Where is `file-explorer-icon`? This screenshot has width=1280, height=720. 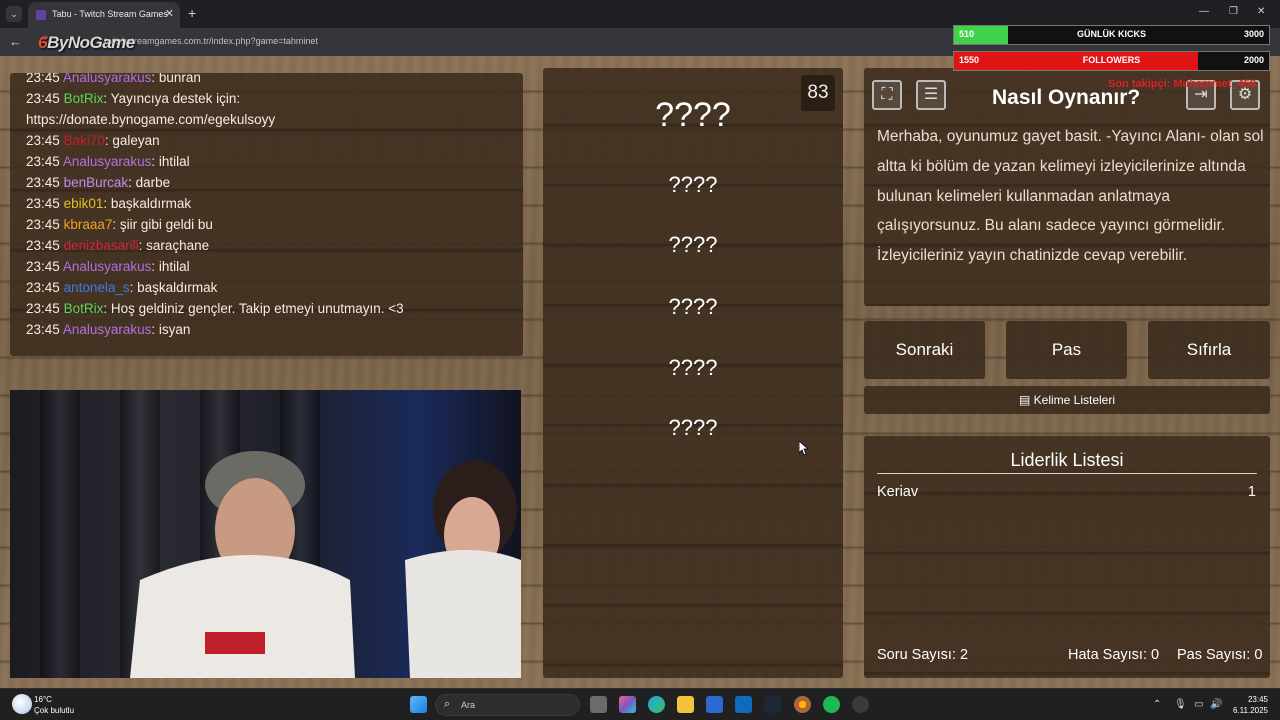 file-explorer-icon is located at coordinates (685, 704).